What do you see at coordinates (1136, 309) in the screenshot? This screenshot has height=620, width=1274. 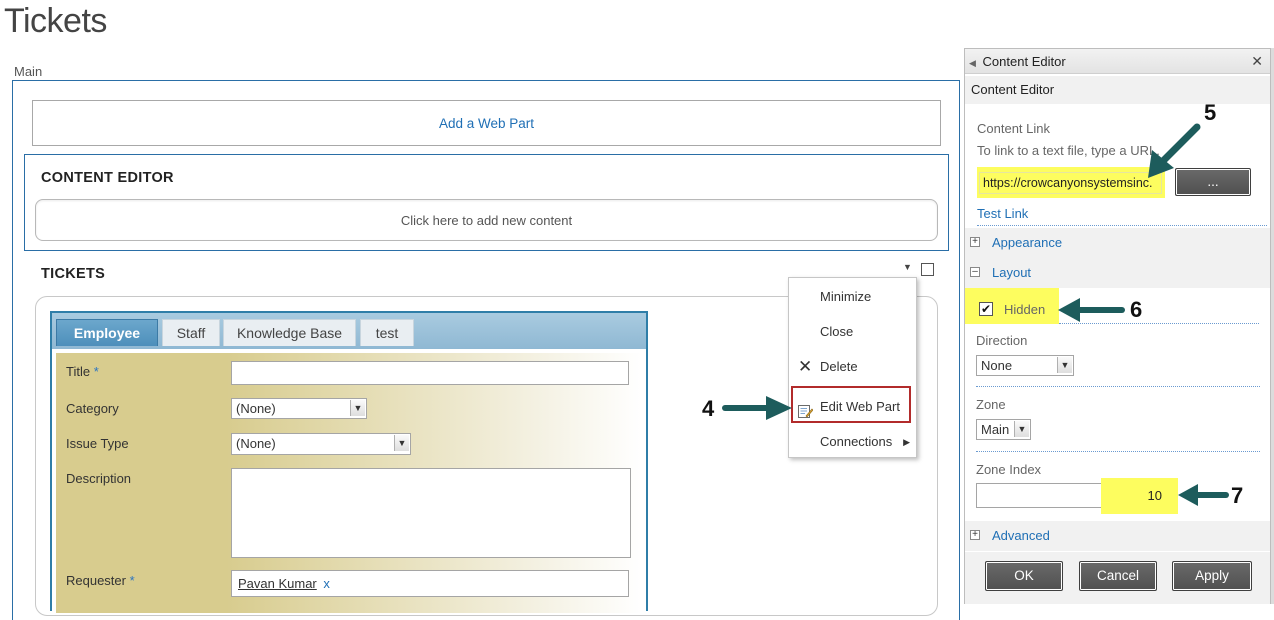 I see `callout-number-6: 6` at bounding box center [1136, 309].